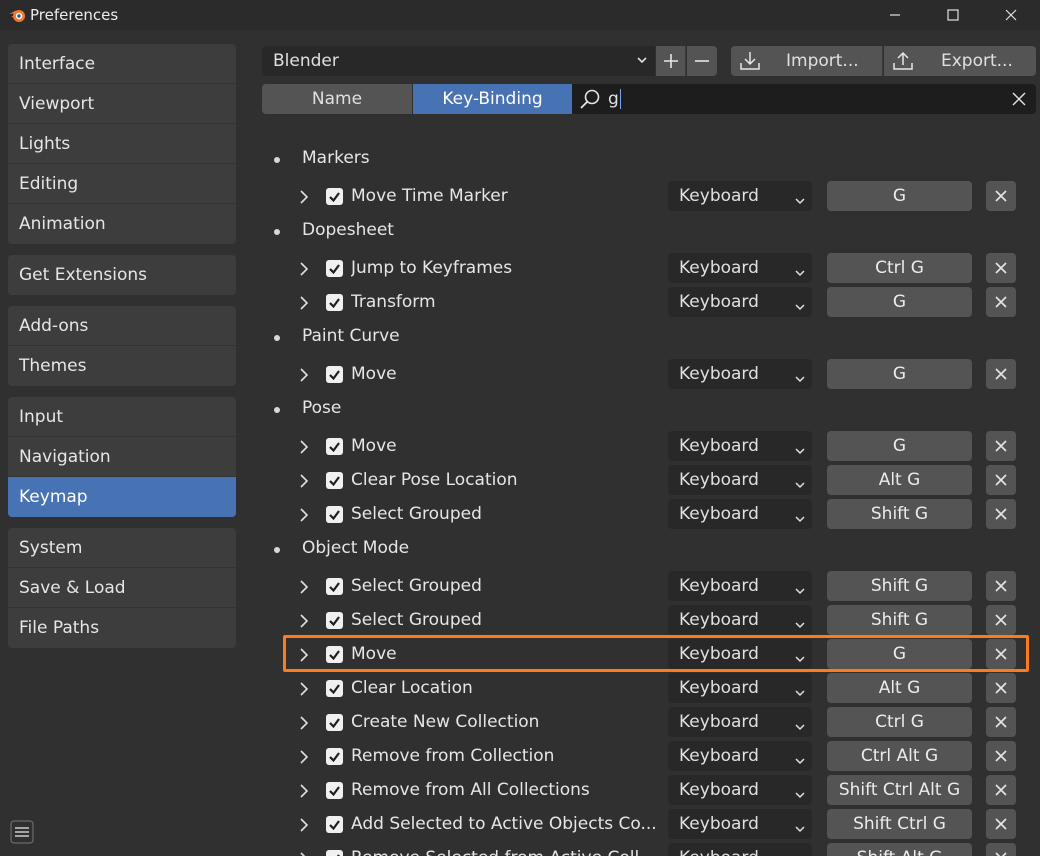  What do you see at coordinates (899, 824) in the screenshot?
I see `key-binding-button: Shift Ctrl G` at bounding box center [899, 824].